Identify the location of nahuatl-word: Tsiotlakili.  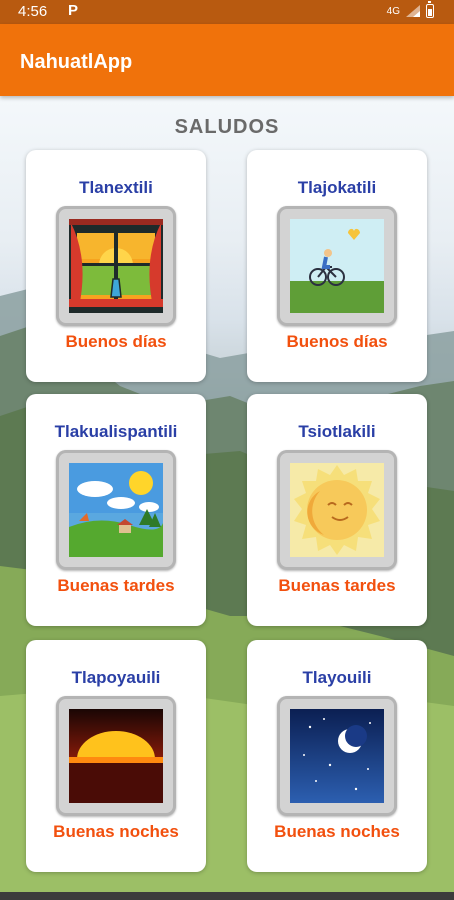
(337, 431).